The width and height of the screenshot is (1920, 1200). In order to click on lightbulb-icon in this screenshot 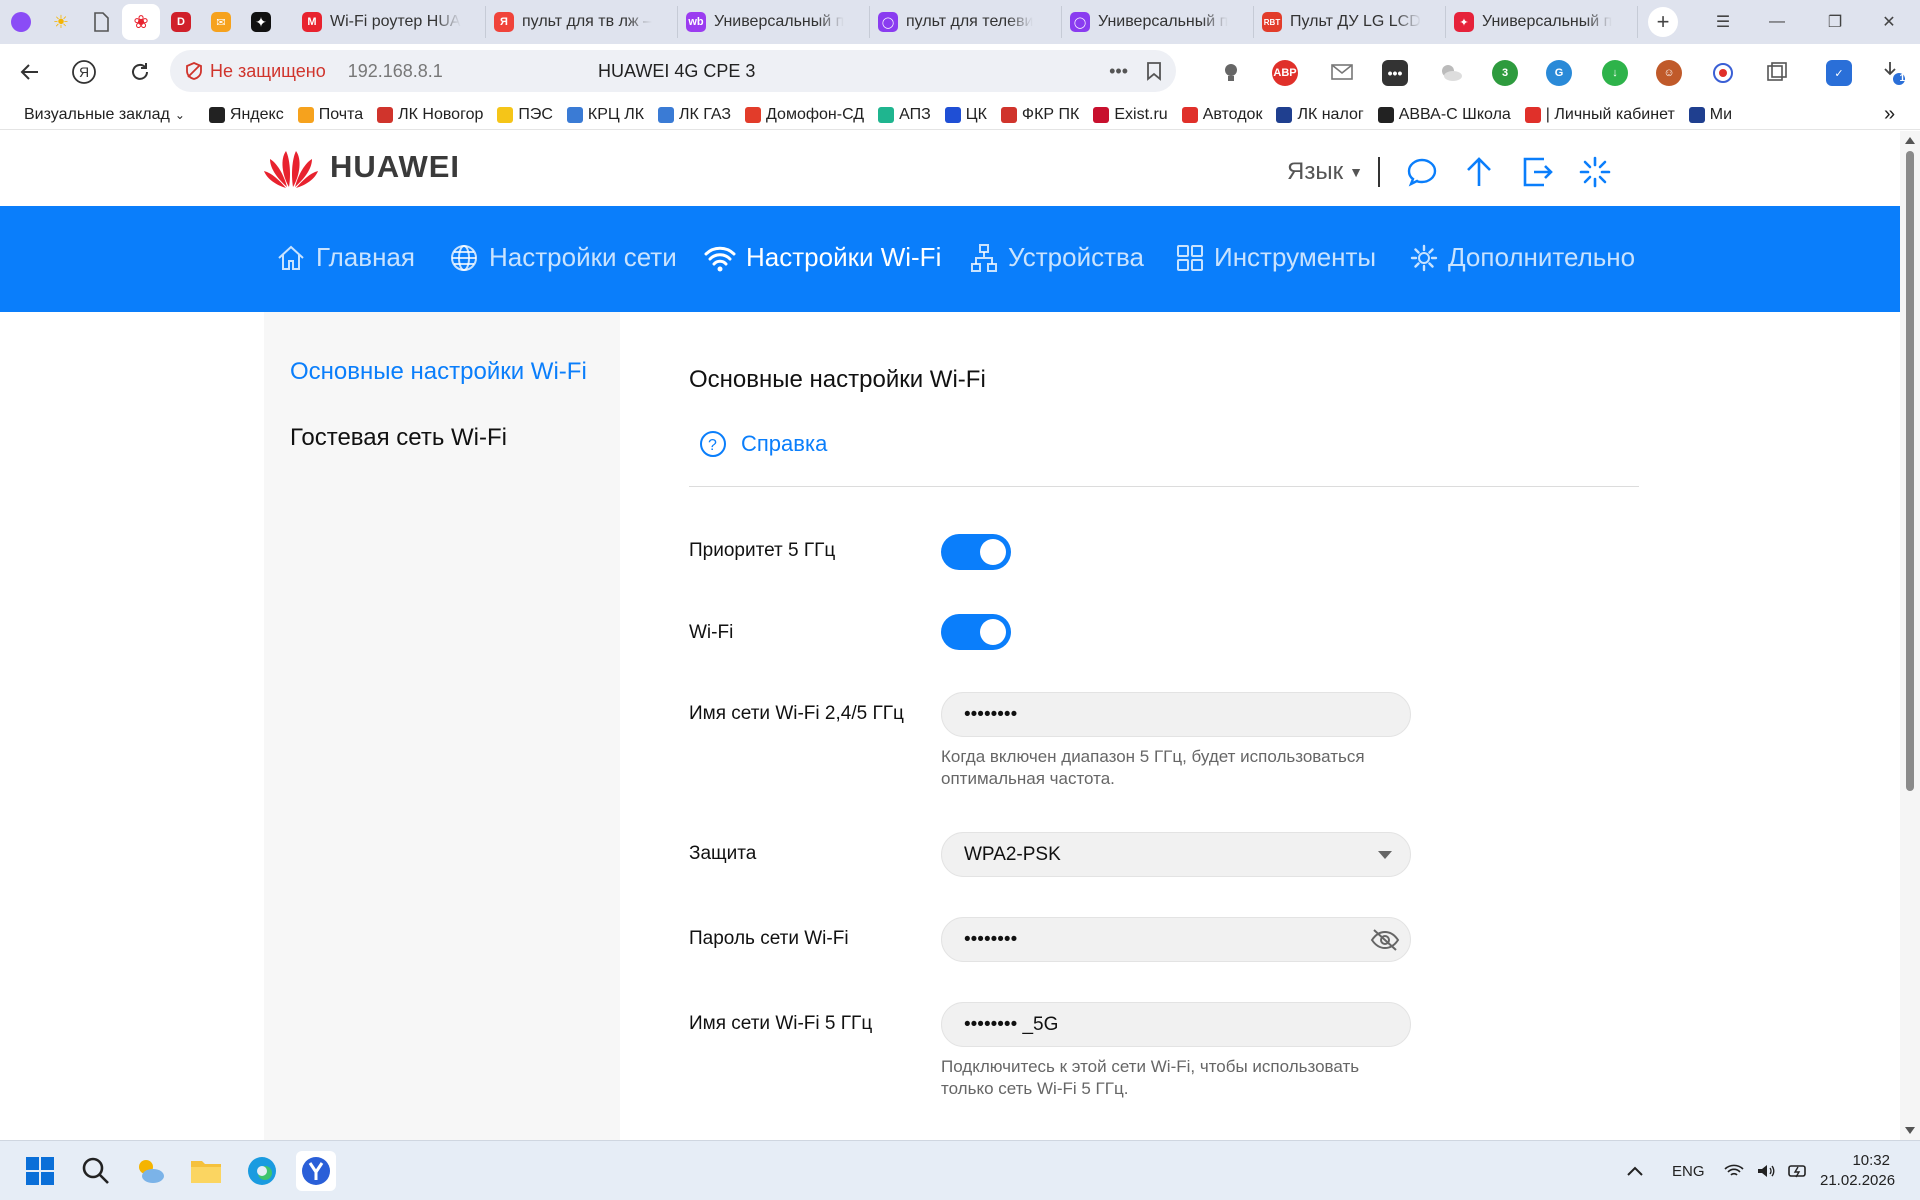, I will do `click(1231, 73)`.